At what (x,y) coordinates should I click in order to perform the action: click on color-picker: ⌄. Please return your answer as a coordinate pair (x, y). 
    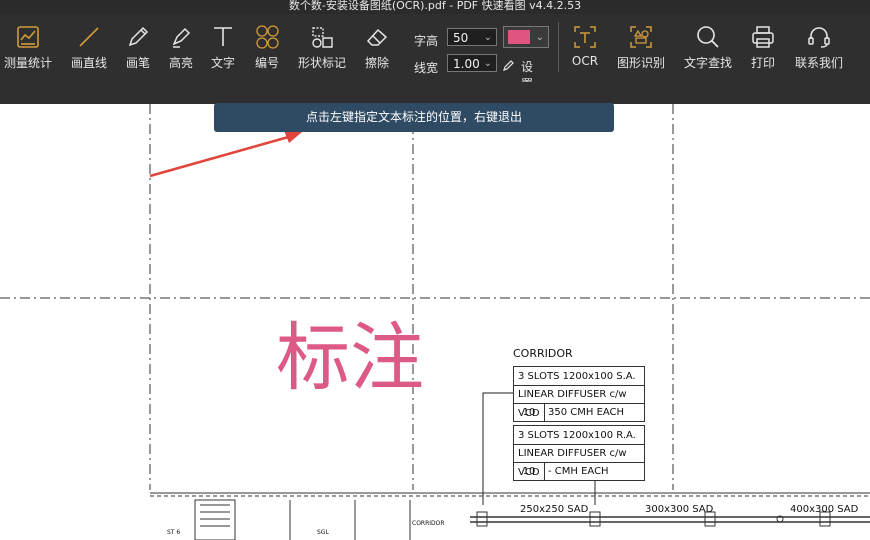
    Looking at the image, I should click on (526, 37).